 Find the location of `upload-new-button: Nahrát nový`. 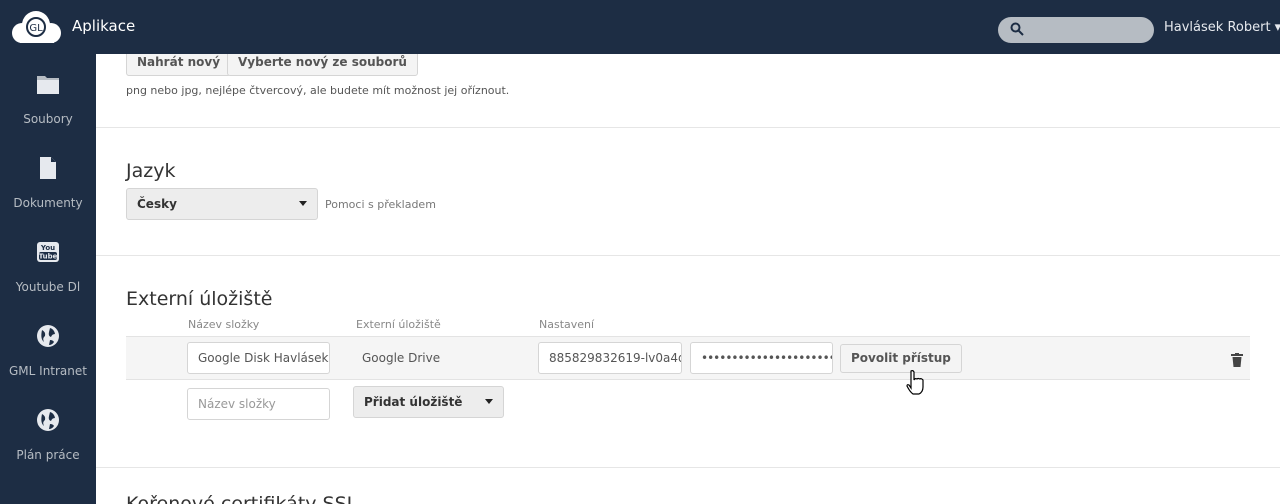

upload-new-button: Nahrát nový is located at coordinates (179, 65).